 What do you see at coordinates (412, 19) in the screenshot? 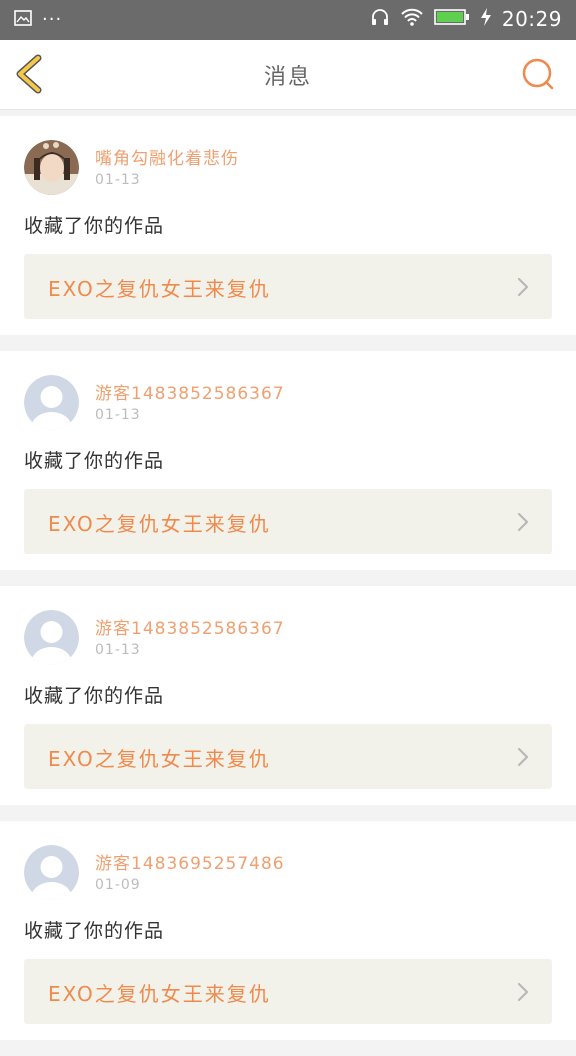
I see `wifi-icon` at bounding box center [412, 19].